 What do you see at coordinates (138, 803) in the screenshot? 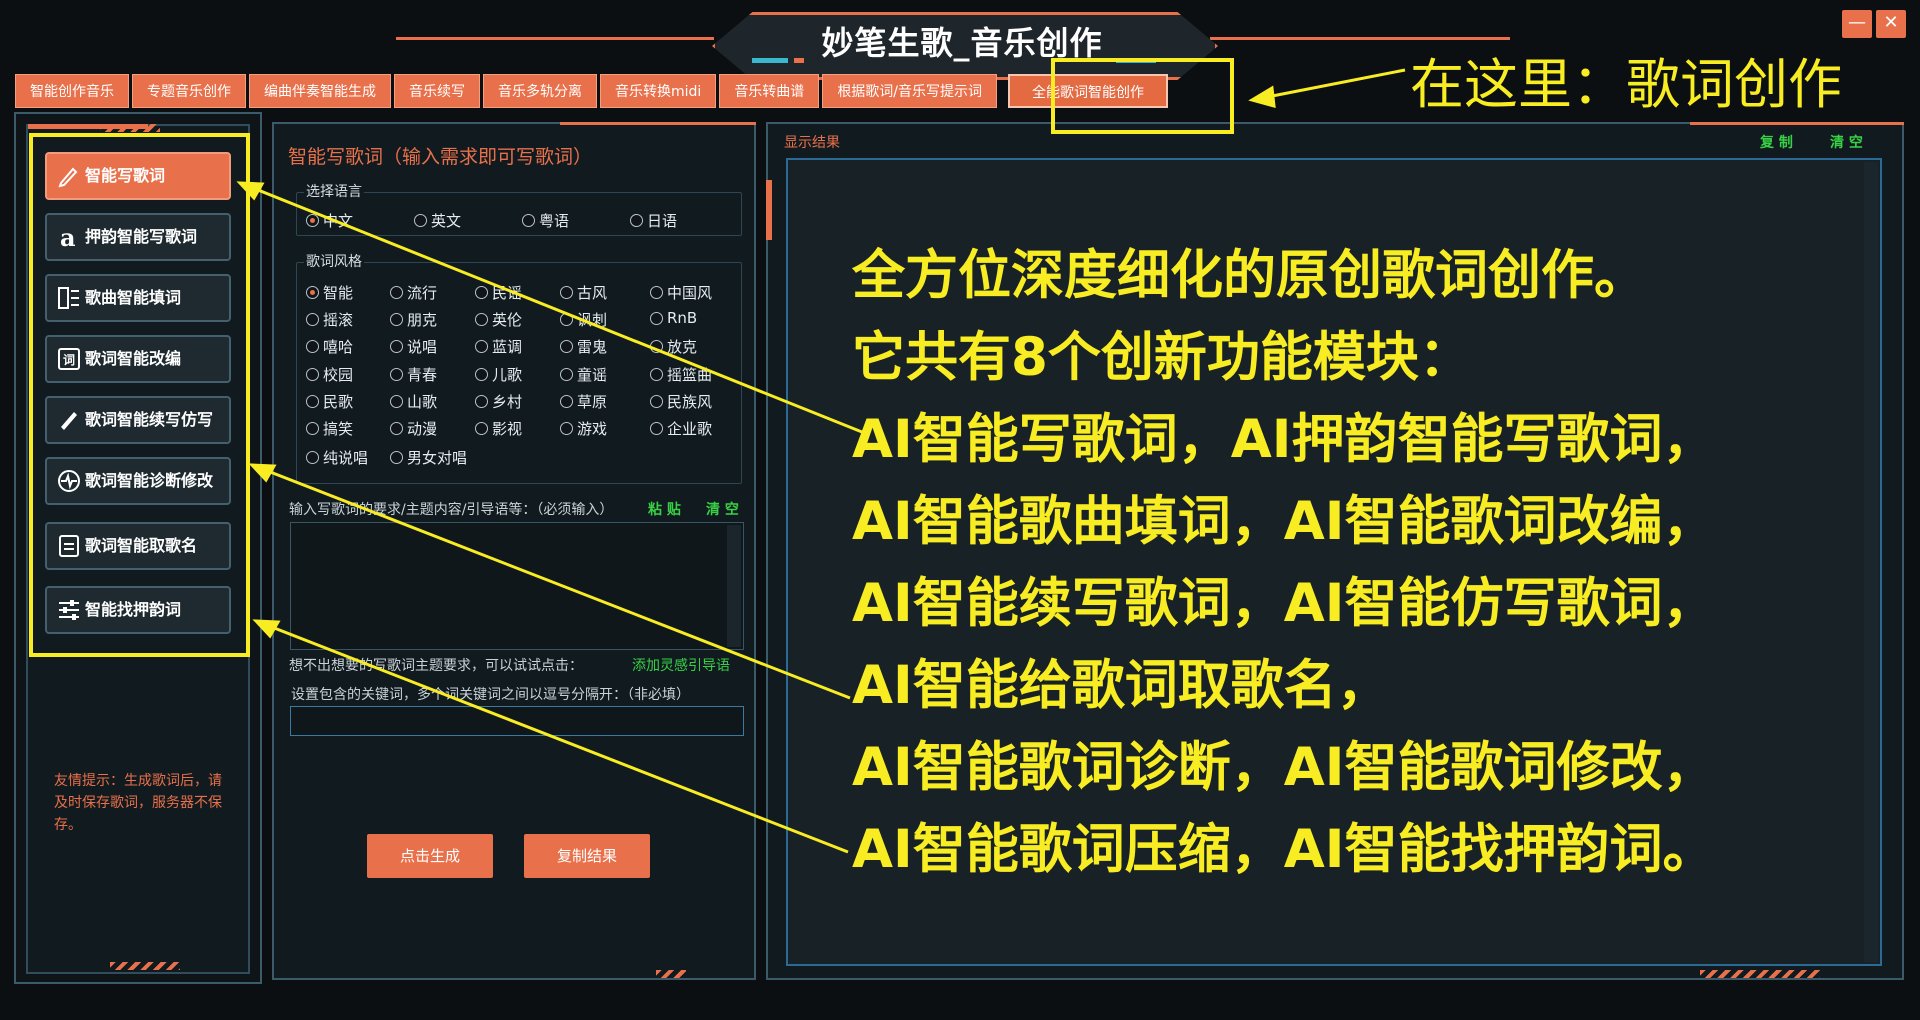
I see `tip-text: 友情提示：生成歌词后，请及时保存歌词，服务器不保存。` at bounding box center [138, 803].